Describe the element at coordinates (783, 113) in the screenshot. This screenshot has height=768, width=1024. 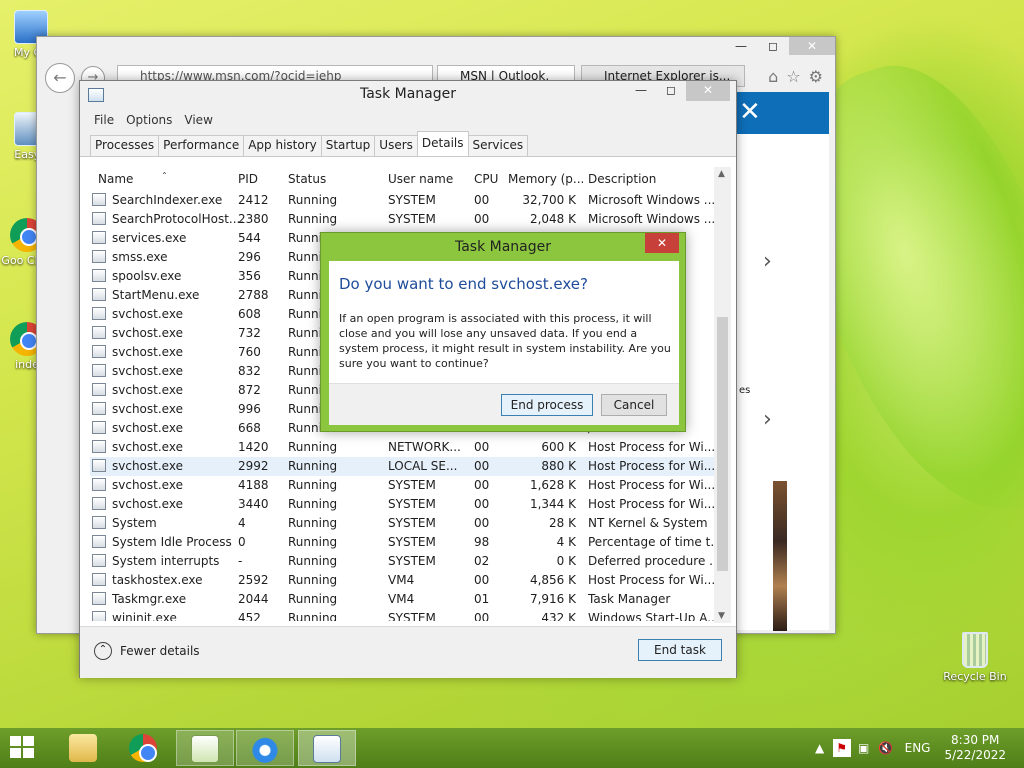
I see `msn-header-bar: ✕` at that location.